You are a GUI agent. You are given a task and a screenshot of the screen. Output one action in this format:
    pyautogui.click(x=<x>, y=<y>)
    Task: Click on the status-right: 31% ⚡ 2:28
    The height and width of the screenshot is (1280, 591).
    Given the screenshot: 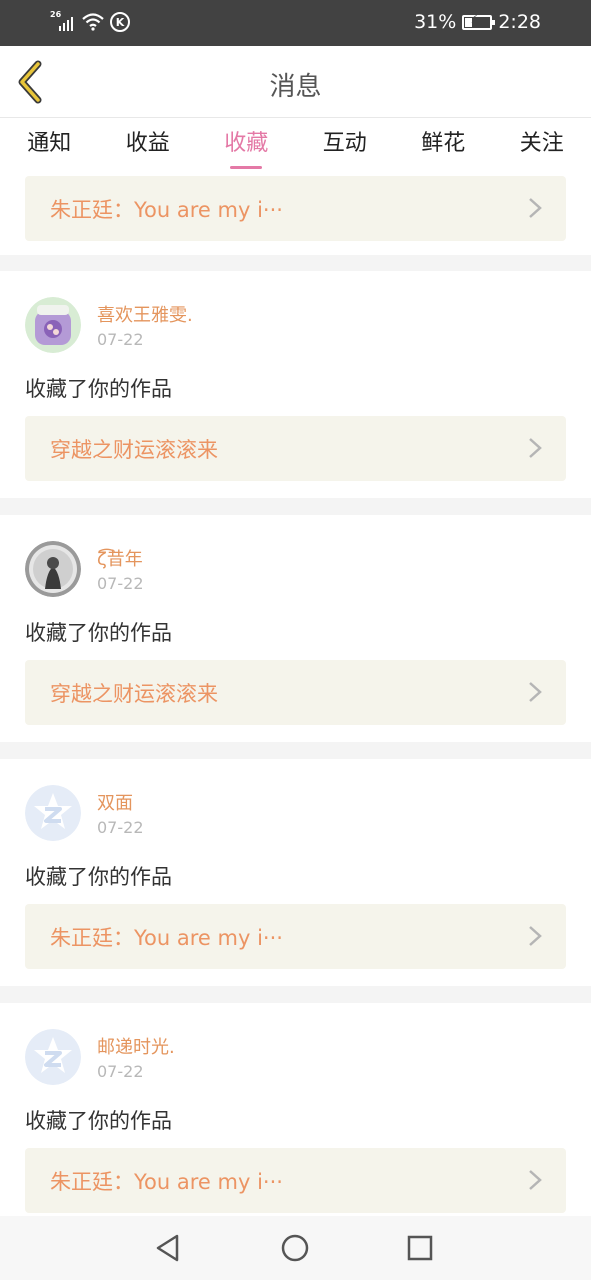 What is the action you would take?
    pyautogui.click(x=477, y=22)
    